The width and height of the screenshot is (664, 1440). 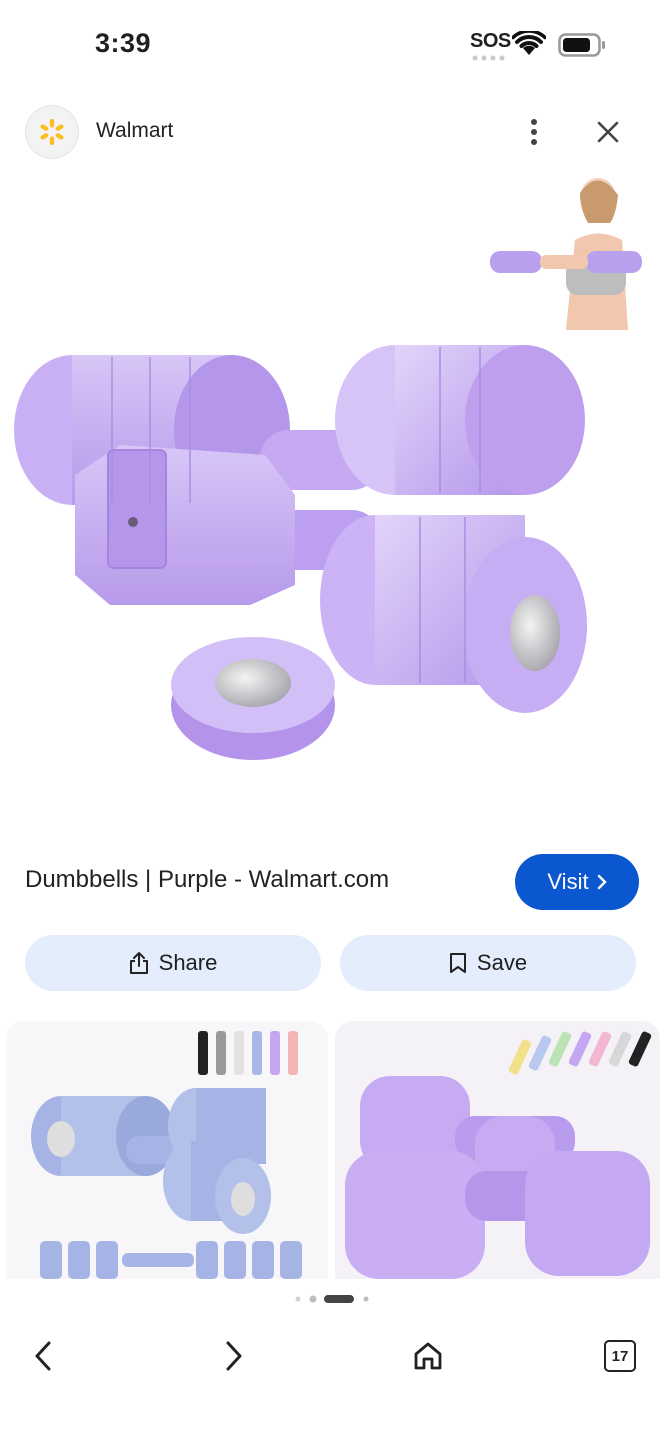 What do you see at coordinates (332, 45) in the screenshot?
I see `status-bar: 3:39 SOS` at bounding box center [332, 45].